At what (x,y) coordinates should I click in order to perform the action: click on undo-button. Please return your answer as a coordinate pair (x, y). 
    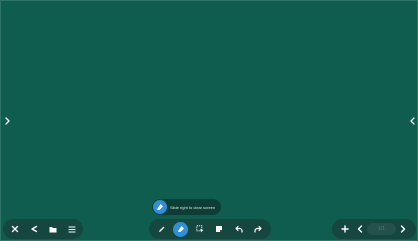
    Looking at the image, I should click on (239, 229).